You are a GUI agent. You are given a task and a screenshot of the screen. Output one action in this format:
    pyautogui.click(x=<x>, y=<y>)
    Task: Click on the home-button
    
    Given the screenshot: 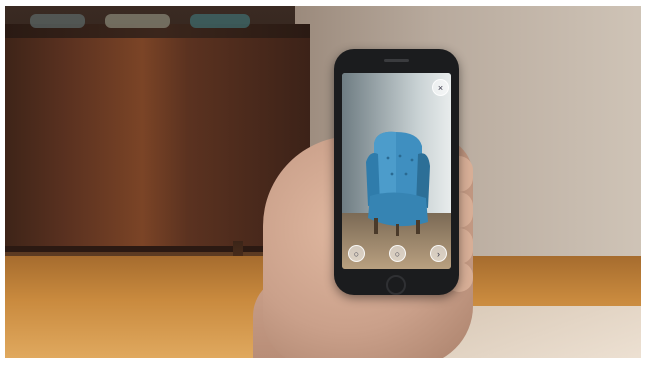 What is the action you would take?
    pyautogui.click(x=396, y=285)
    